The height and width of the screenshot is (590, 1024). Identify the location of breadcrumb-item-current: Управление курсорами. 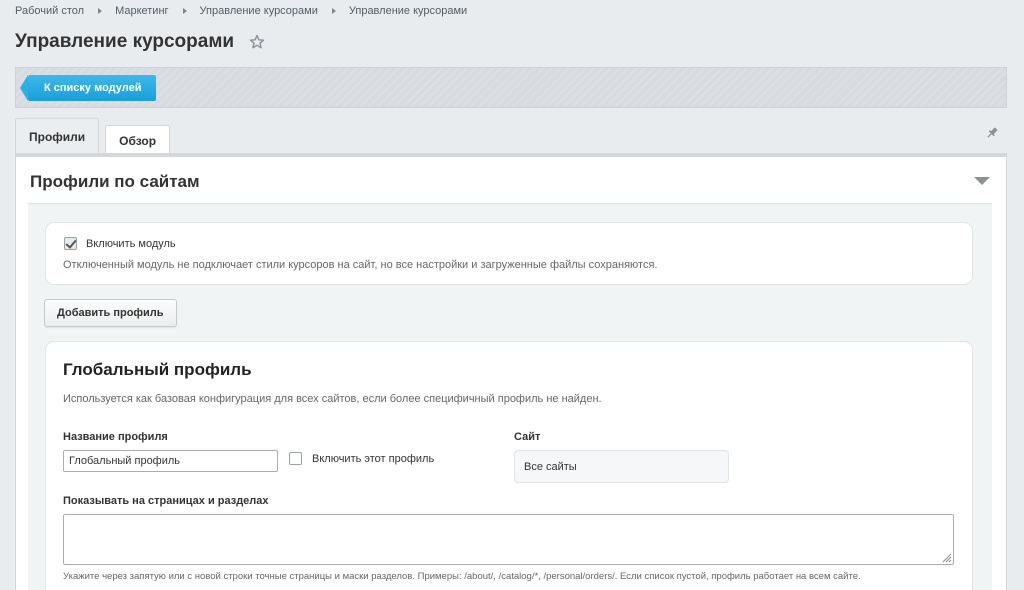
(408, 11).